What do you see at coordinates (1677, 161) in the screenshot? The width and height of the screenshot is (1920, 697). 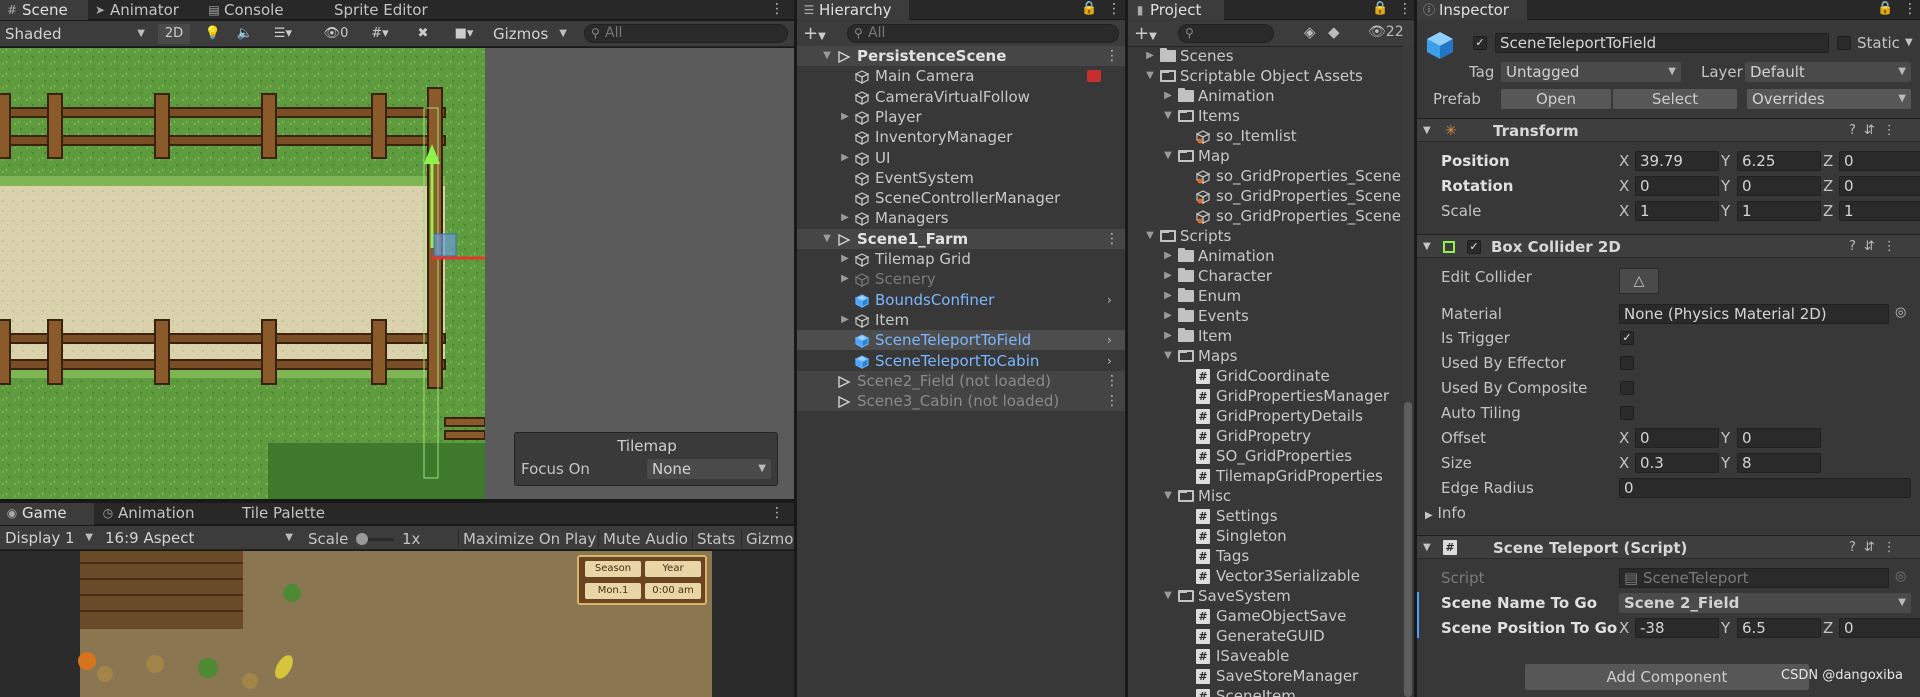 I see `x-value-field: 39.79` at bounding box center [1677, 161].